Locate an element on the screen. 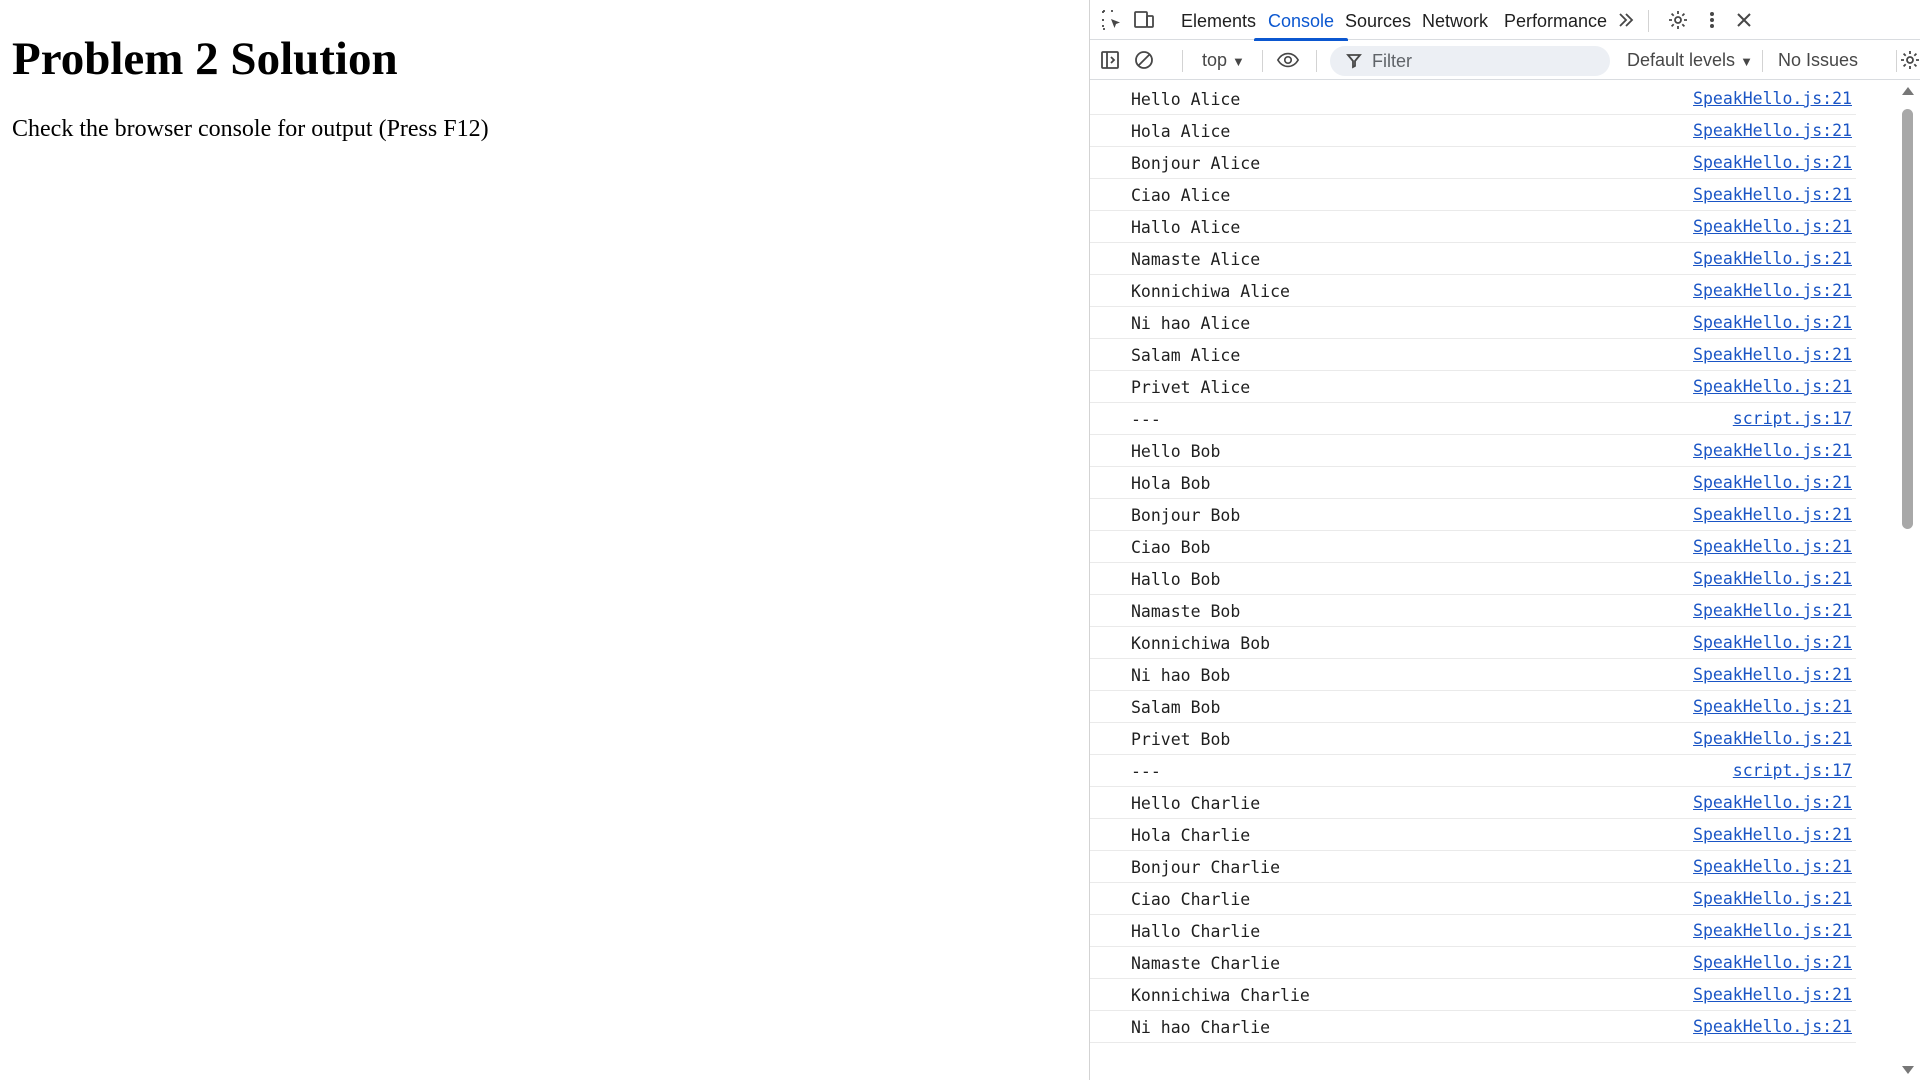 The height and width of the screenshot is (1080, 1920). console-message-text: Ni hao Alice is located at coordinates (1191, 323).